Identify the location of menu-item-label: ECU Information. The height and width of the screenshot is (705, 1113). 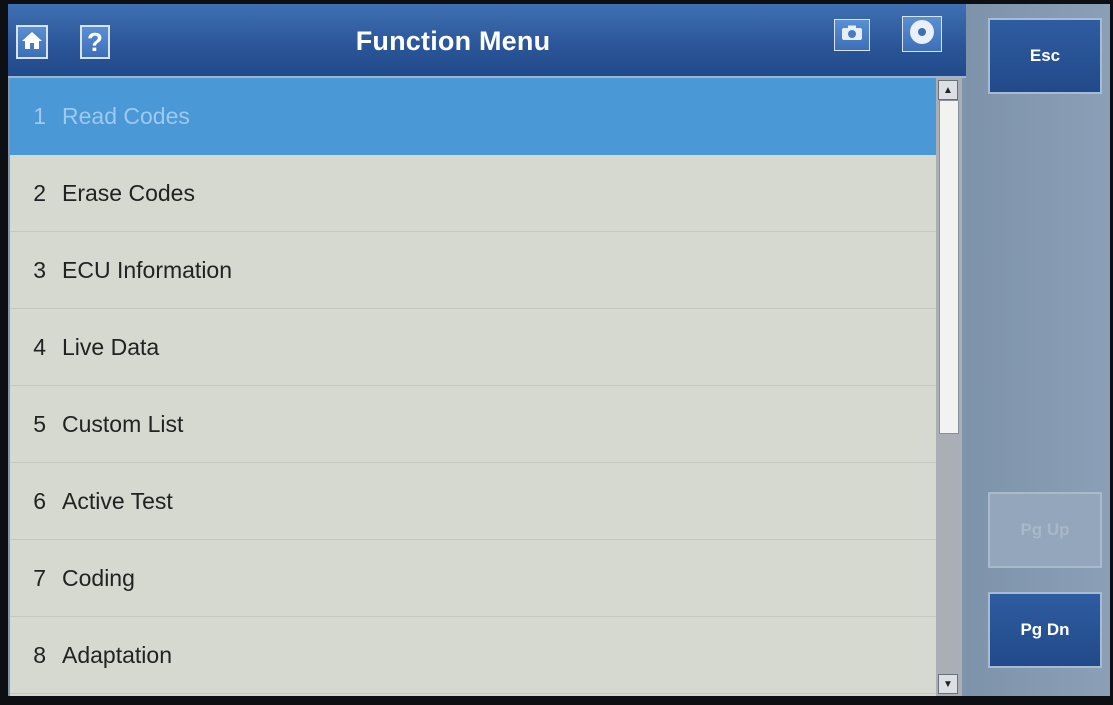
(147, 269).